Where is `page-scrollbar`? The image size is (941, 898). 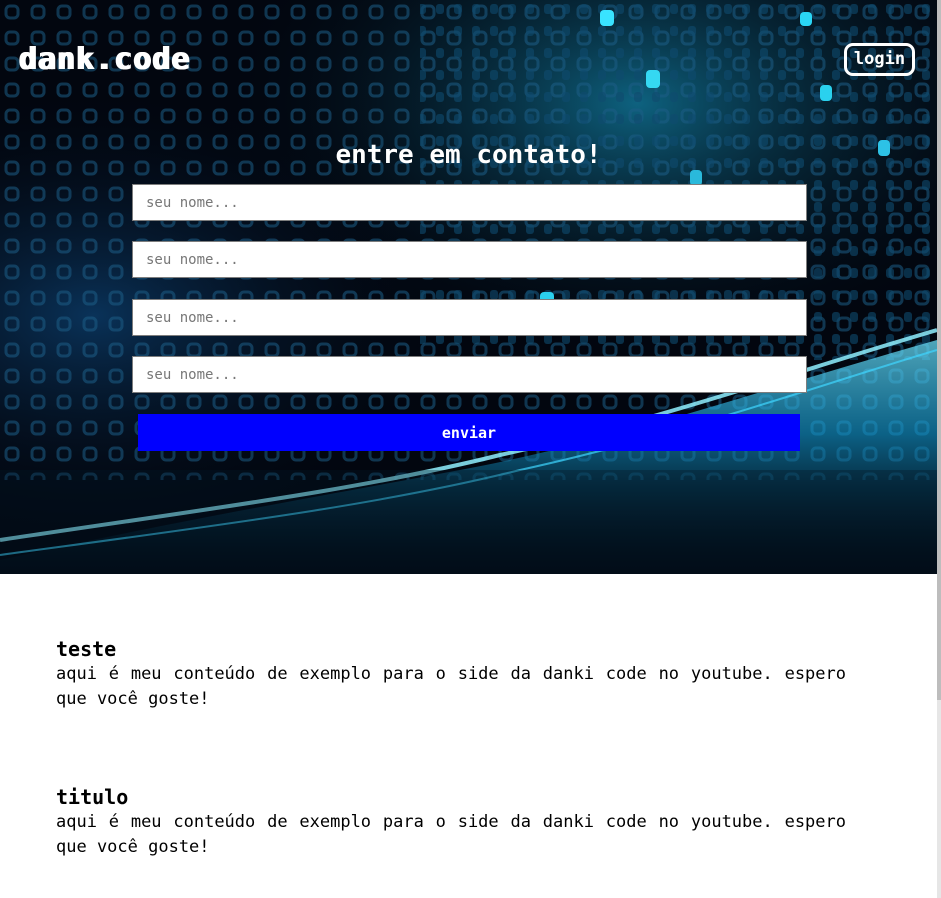
page-scrollbar is located at coordinates (939, 449).